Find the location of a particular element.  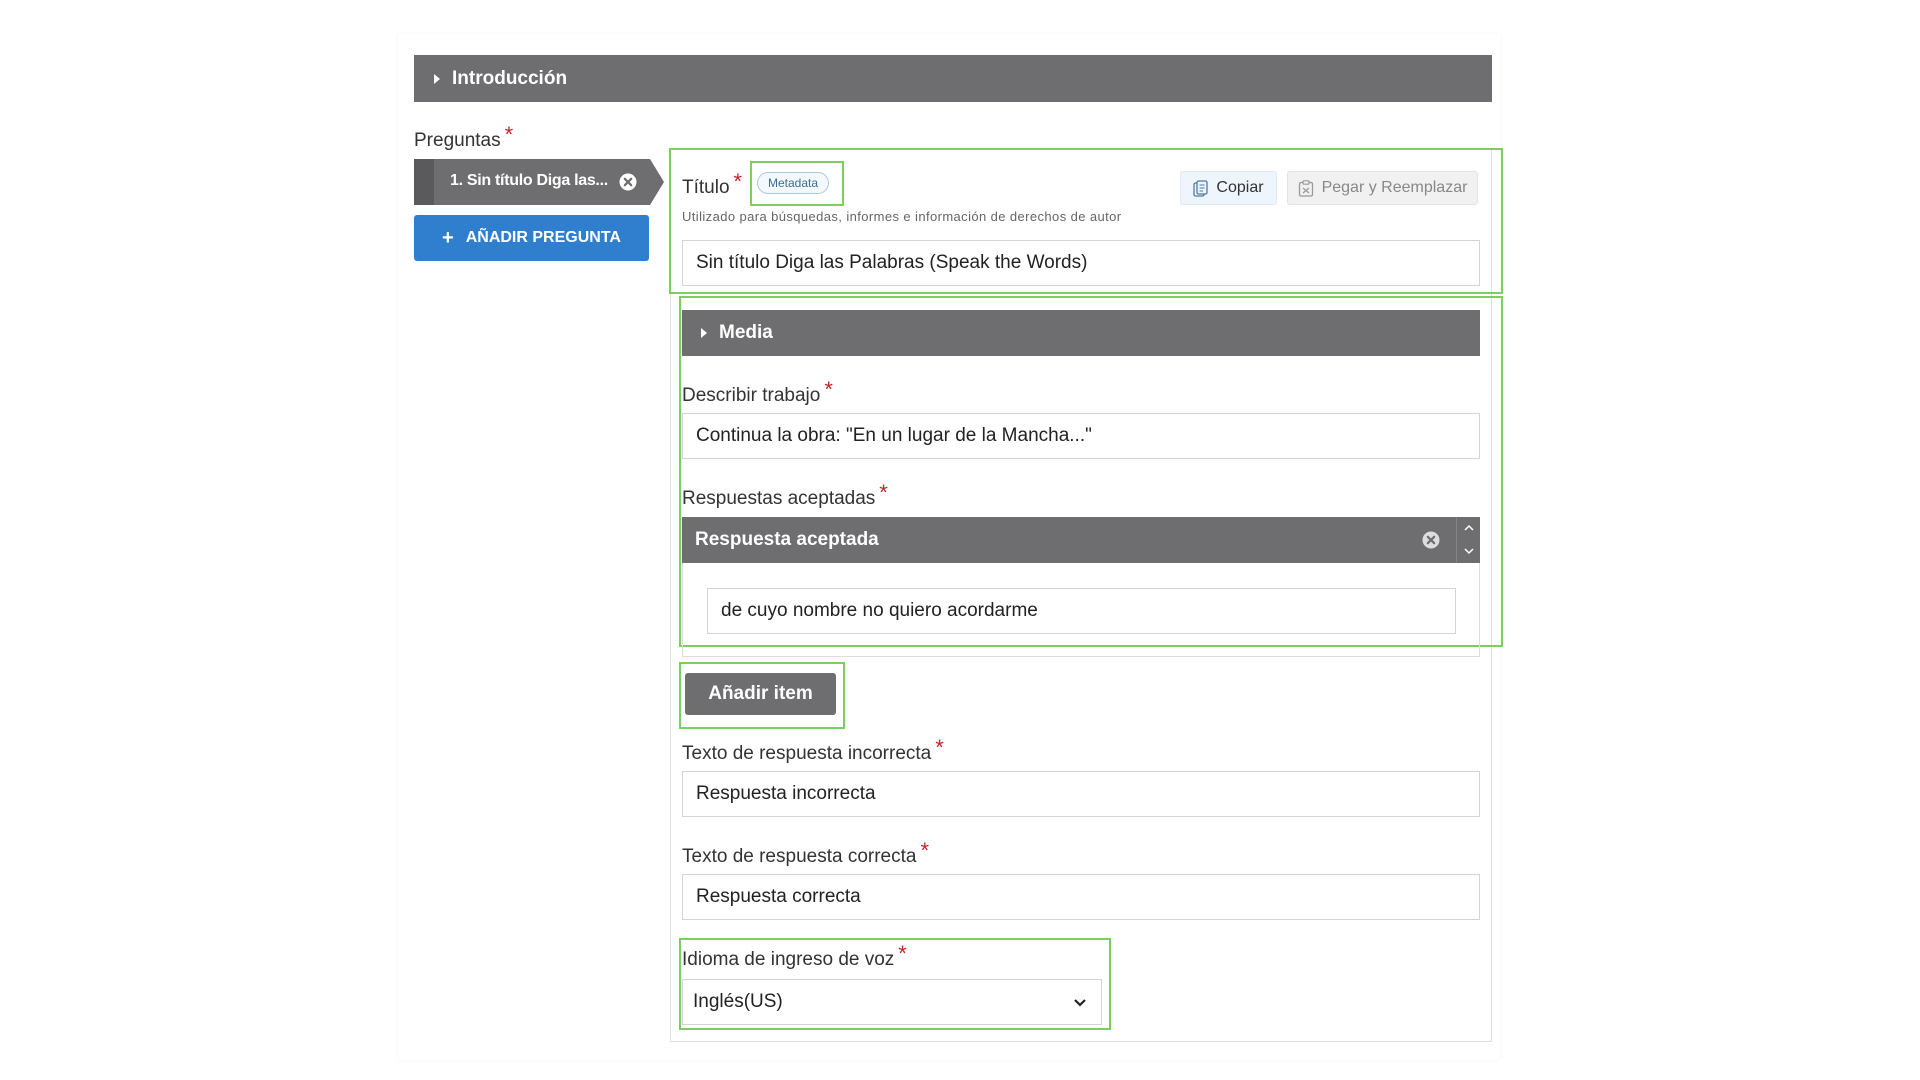

add-question-button: + AÑADIR PREGUNTA is located at coordinates (531, 238).